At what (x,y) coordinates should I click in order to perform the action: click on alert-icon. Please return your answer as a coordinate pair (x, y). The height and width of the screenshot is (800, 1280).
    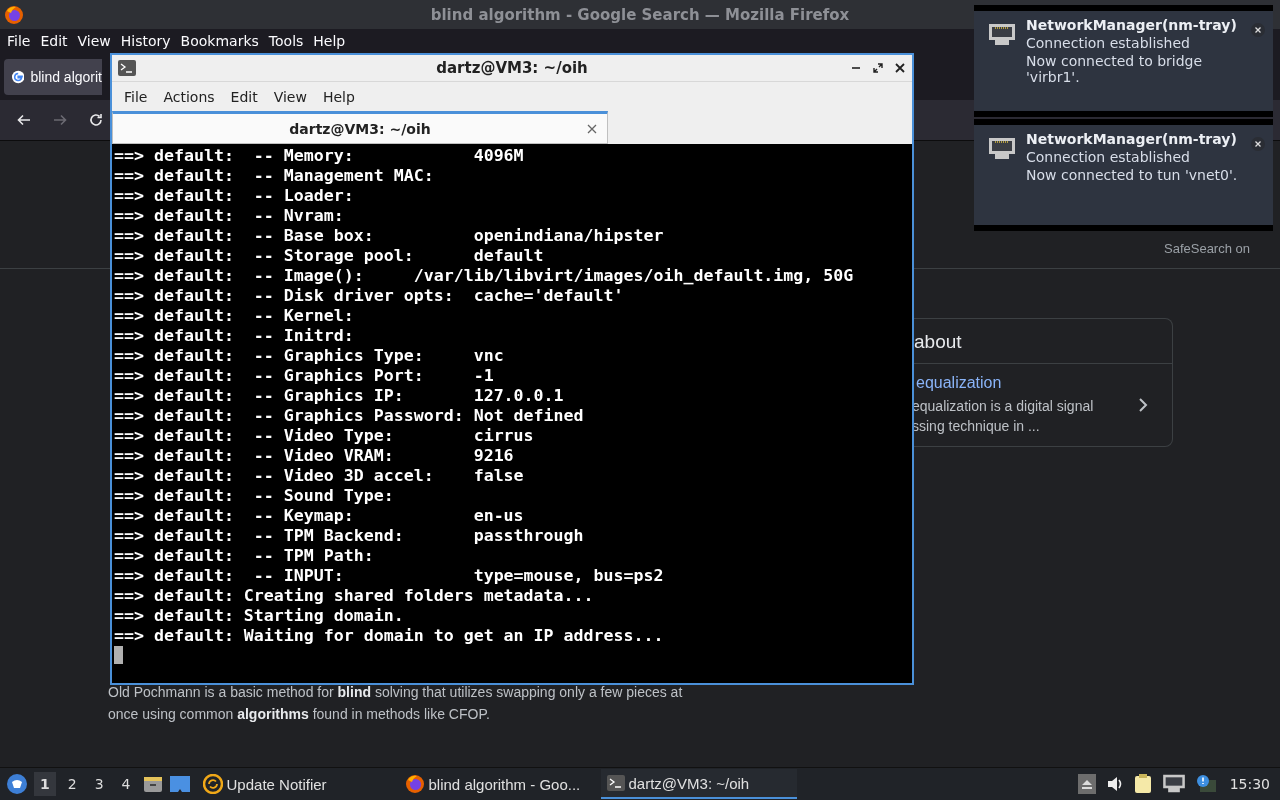
    Looking at the image, I should click on (1205, 784).